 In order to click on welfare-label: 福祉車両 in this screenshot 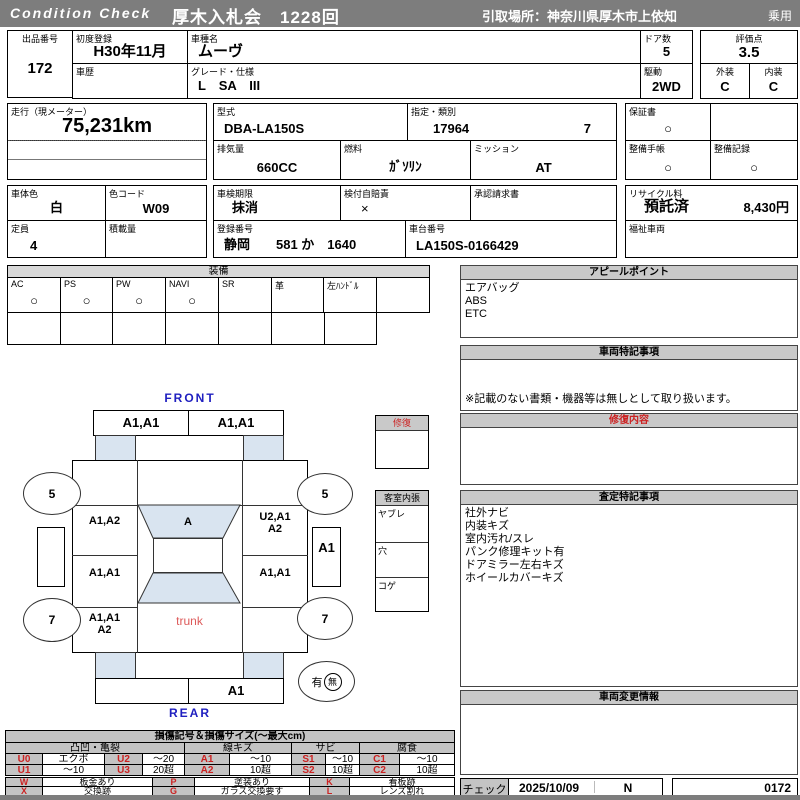, I will do `click(647, 229)`.